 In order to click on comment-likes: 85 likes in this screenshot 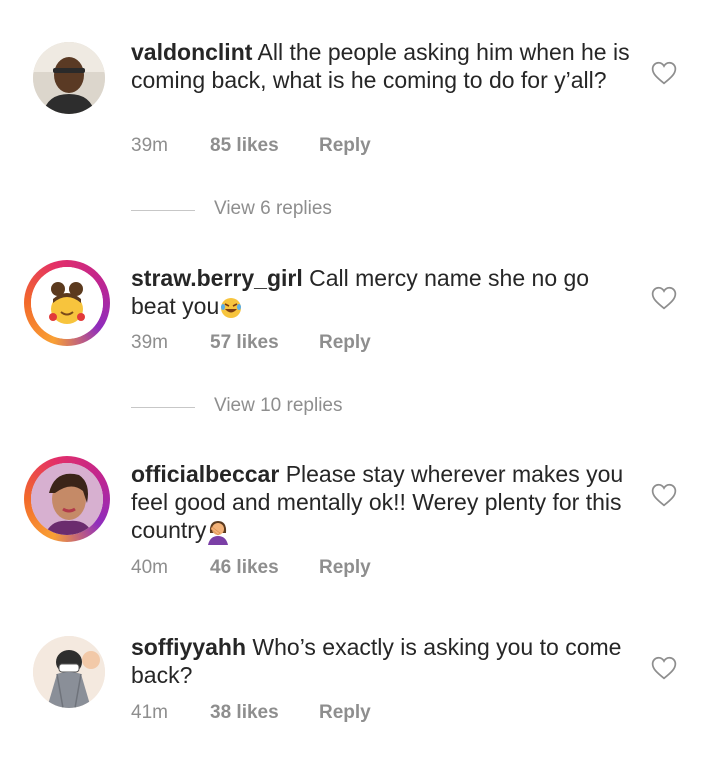, I will do `click(244, 146)`.